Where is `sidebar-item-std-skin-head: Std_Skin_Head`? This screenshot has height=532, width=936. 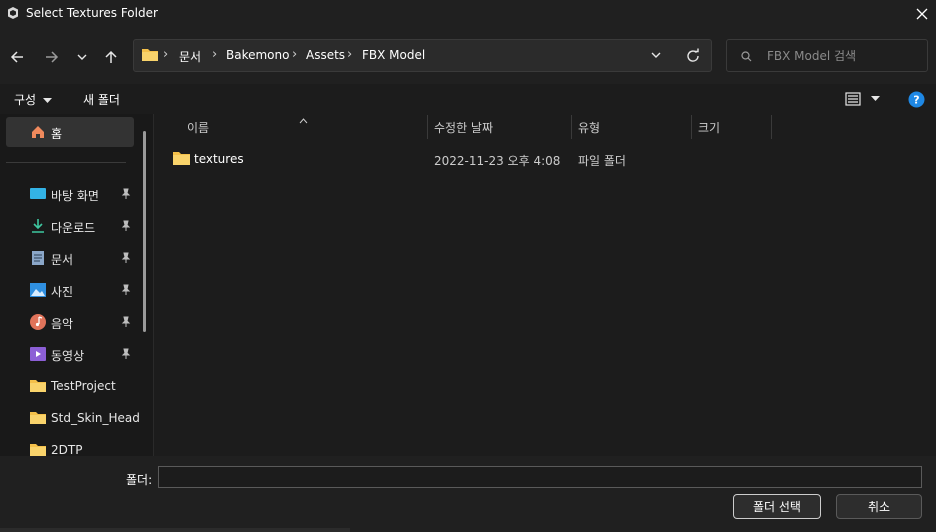
sidebar-item-std-skin-head: Std_Skin_Head is located at coordinates (70, 418).